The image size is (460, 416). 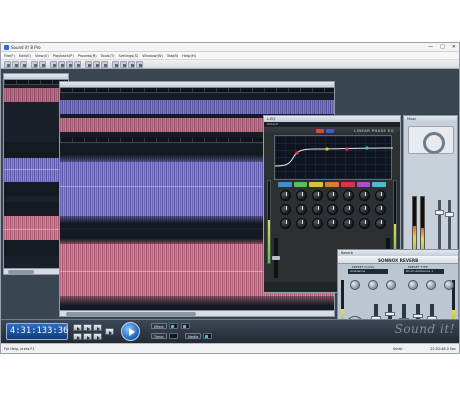 I want to click on maximize-button: □, so click(x=442, y=47).